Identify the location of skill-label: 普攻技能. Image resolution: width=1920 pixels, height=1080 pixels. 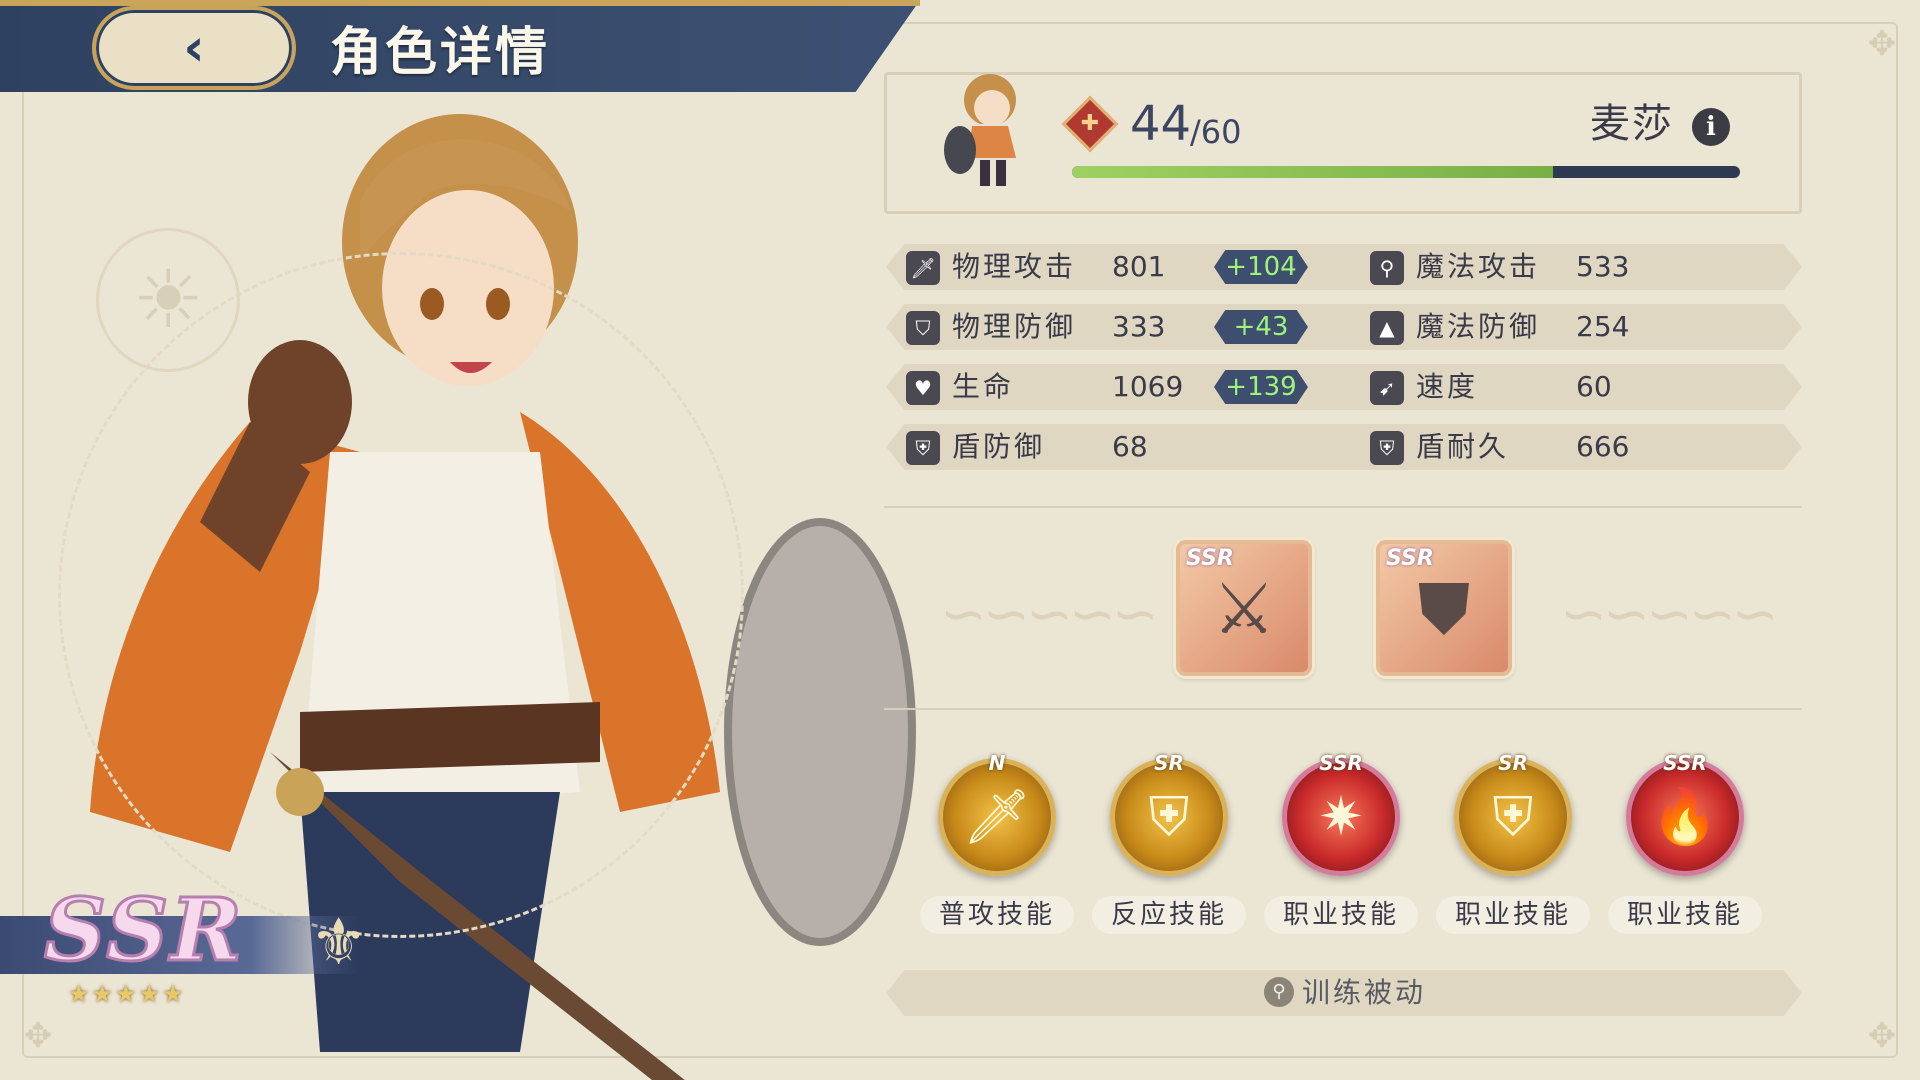
(997, 915).